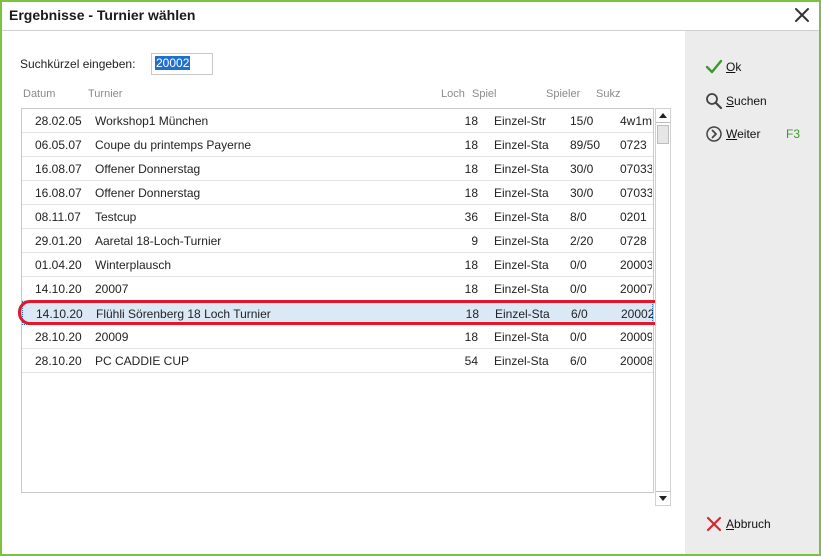 The width and height of the screenshot is (821, 556). What do you see at coordinates (714, 66) in the screenshot?
I see `check-icon` at bounding box center [714, 66].